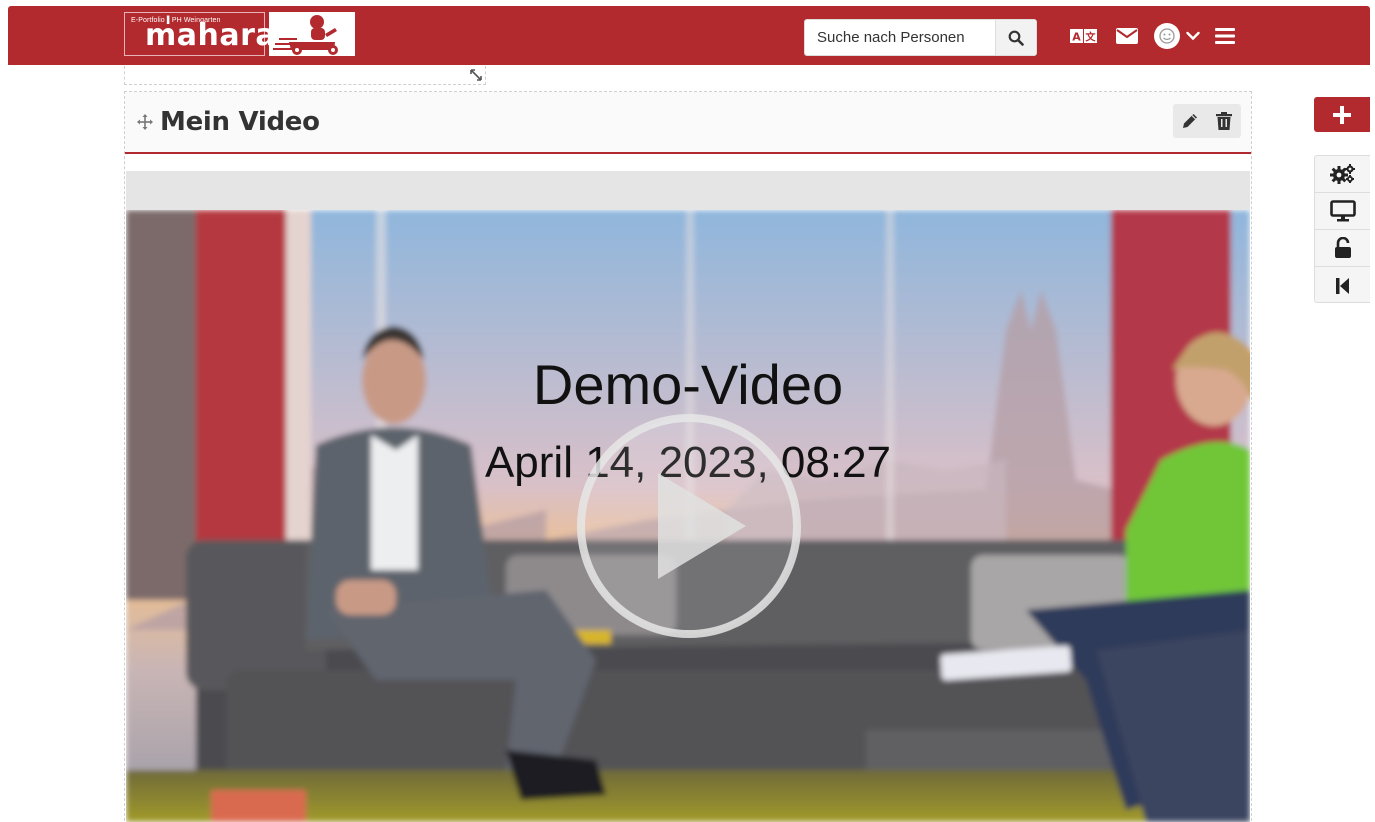  I want to click on delete-block-button, so click(1224, 121).